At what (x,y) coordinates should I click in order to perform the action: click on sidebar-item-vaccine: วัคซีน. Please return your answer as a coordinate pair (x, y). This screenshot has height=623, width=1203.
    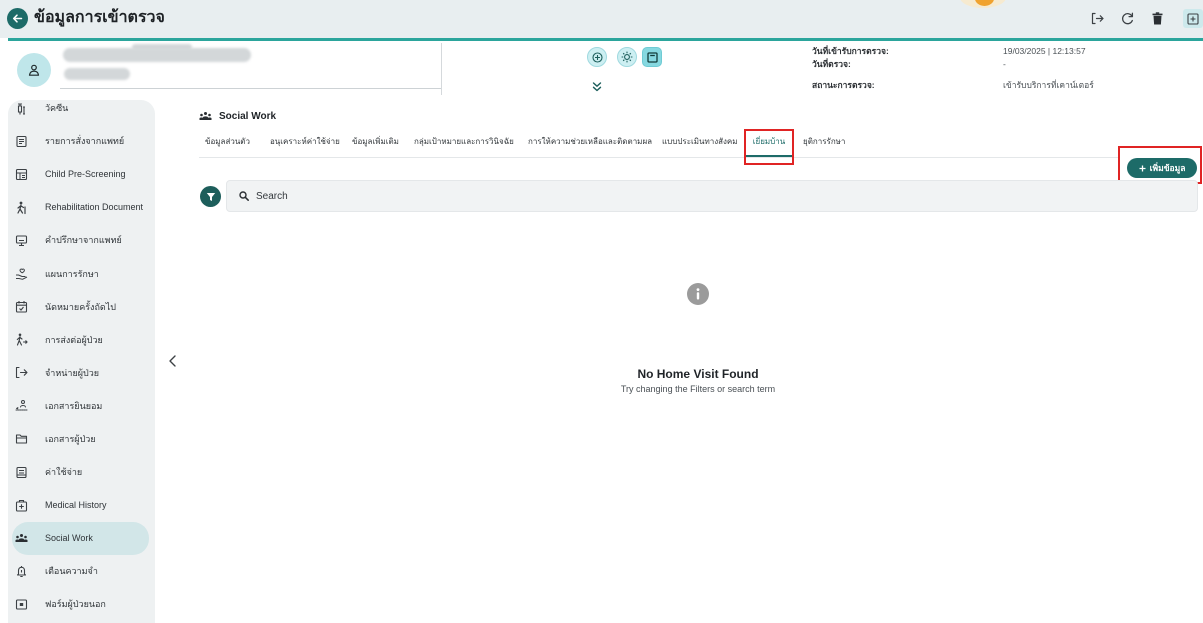
    Looking at the image, I should click on (80, 108).